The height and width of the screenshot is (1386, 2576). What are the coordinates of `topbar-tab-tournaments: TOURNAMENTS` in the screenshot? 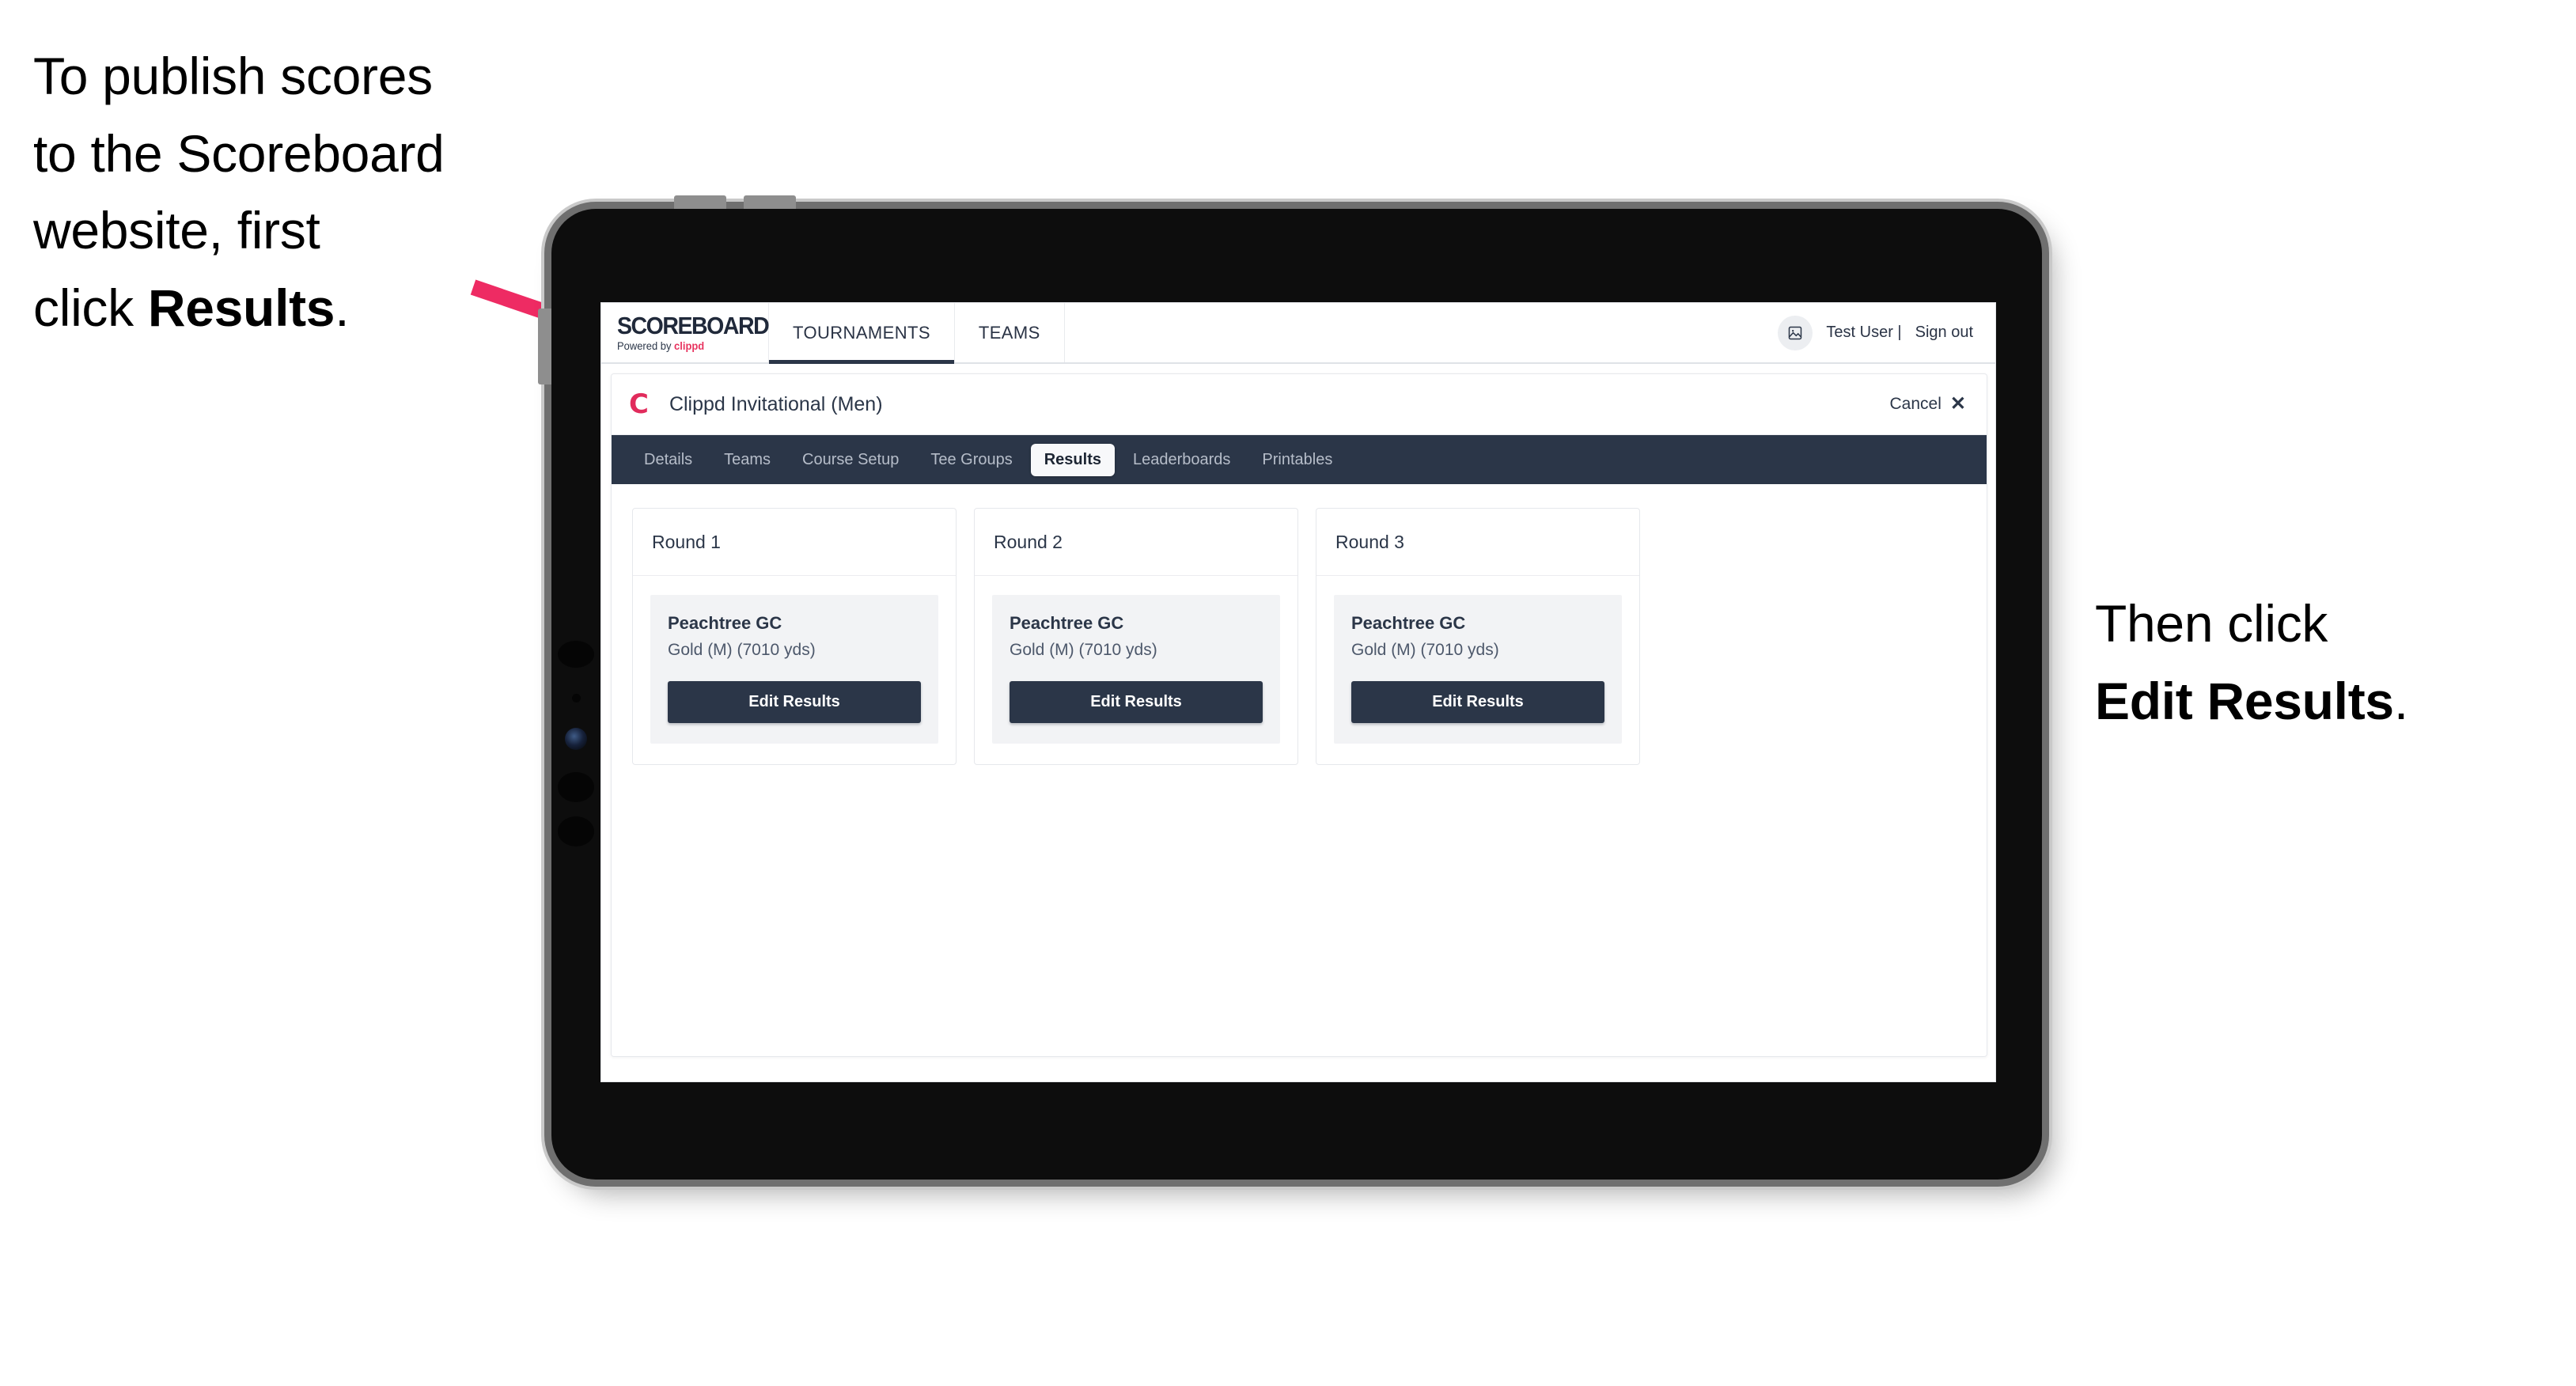 It's located at (862, 334).